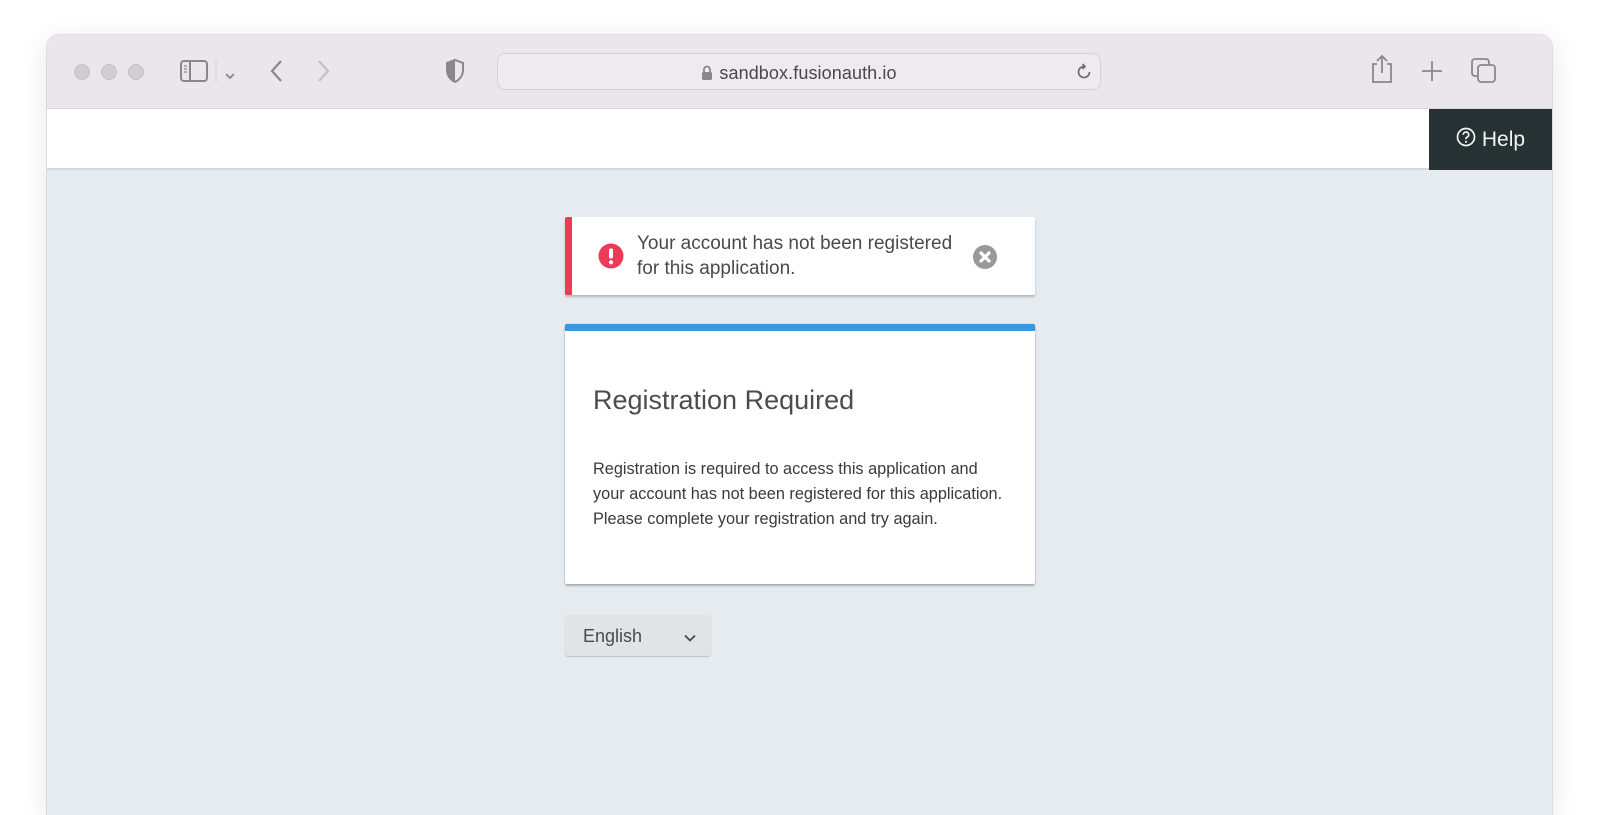 Image resolution: width=1600 pixels, height=815 pixels. Describe the element at coordinates (1382, 71) in the screenshot. I see `share-icon` at that location.